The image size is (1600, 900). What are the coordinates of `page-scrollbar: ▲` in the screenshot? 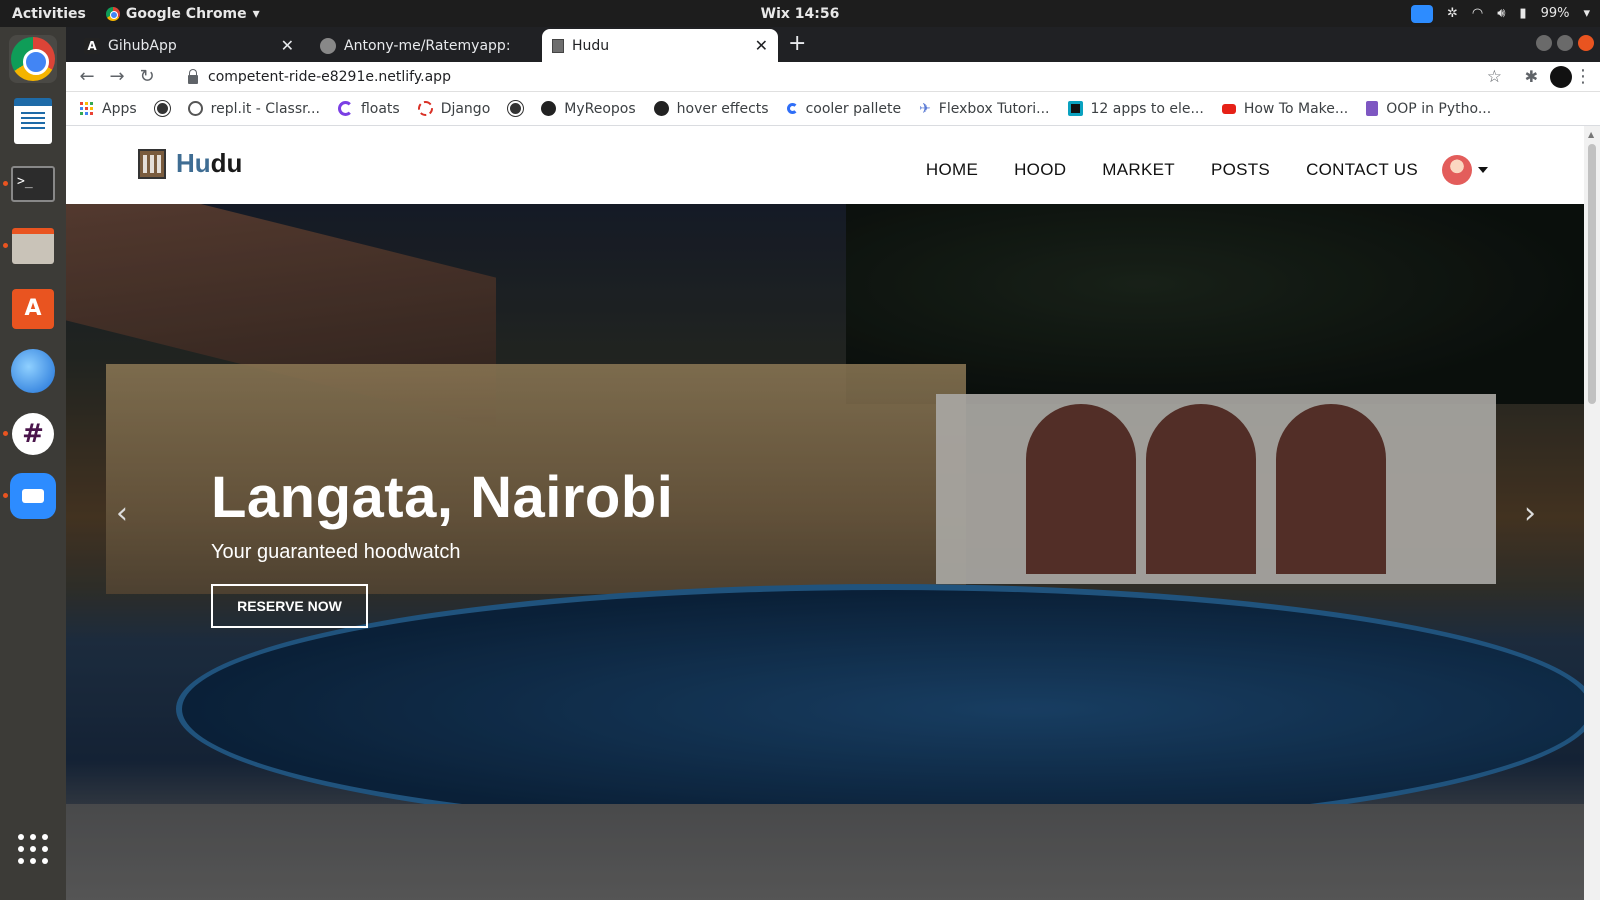 It's located at (1592, 513).